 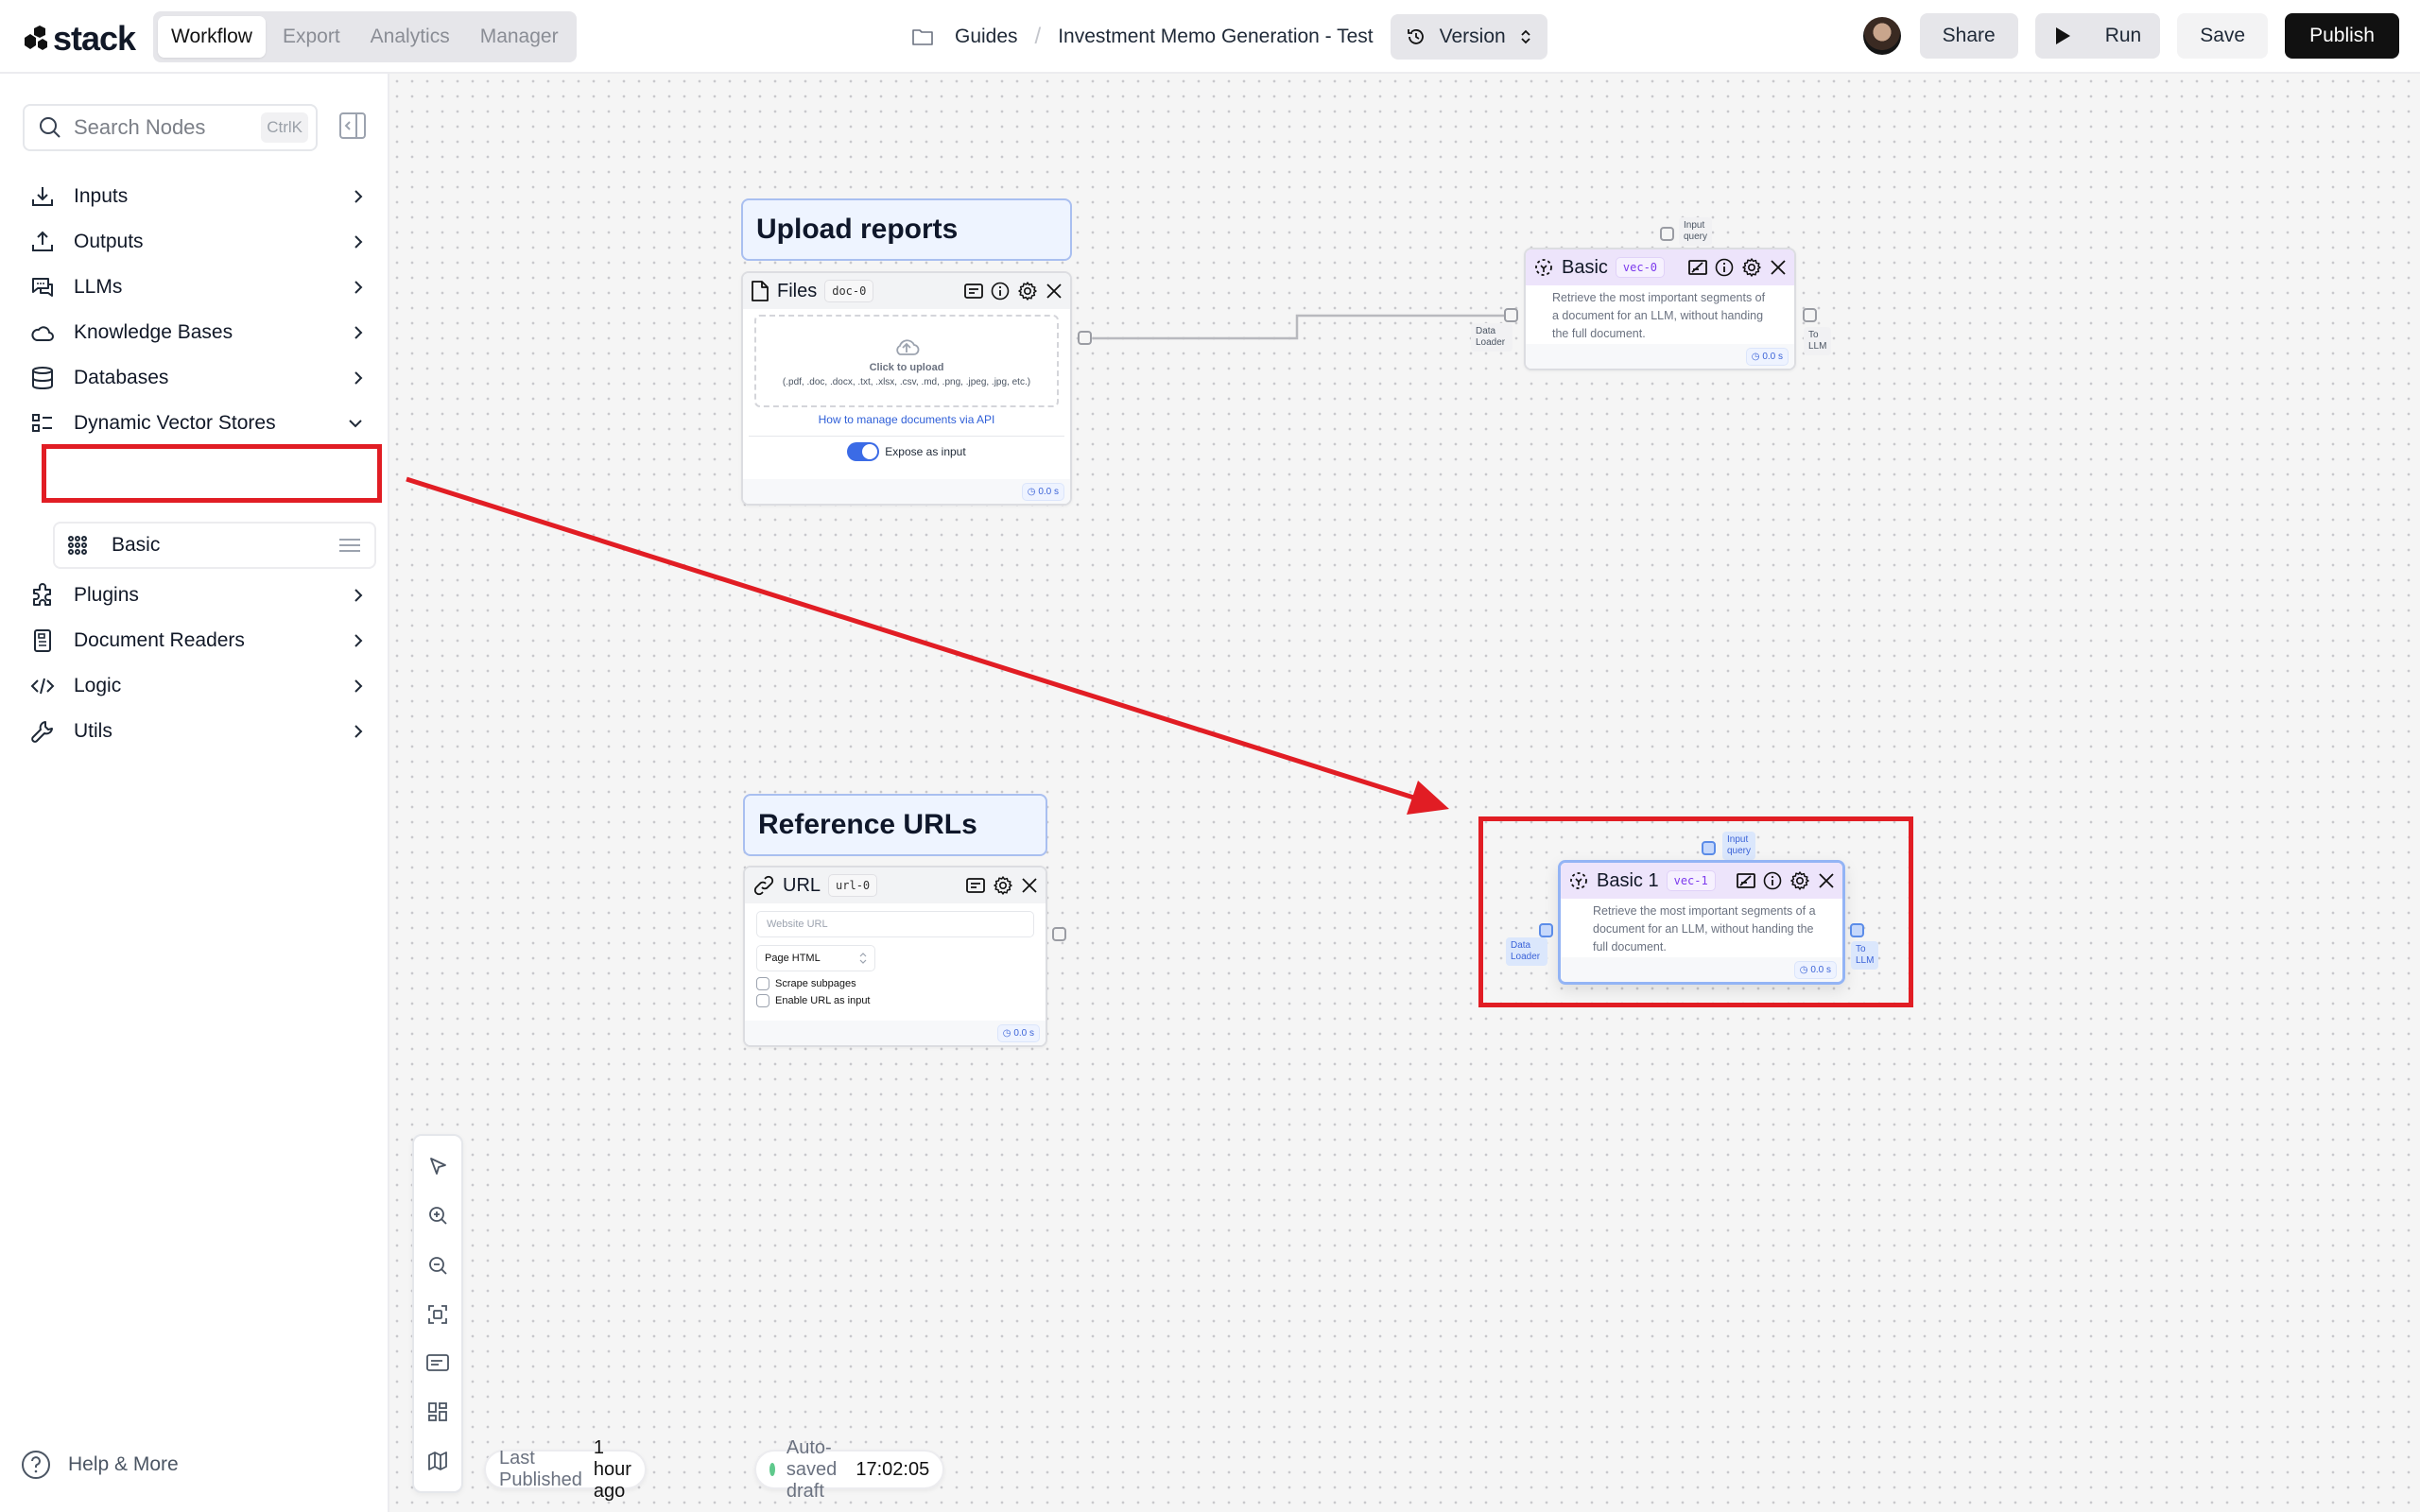 I want to click on grid-dots-icon, so click(x=77, y=545).